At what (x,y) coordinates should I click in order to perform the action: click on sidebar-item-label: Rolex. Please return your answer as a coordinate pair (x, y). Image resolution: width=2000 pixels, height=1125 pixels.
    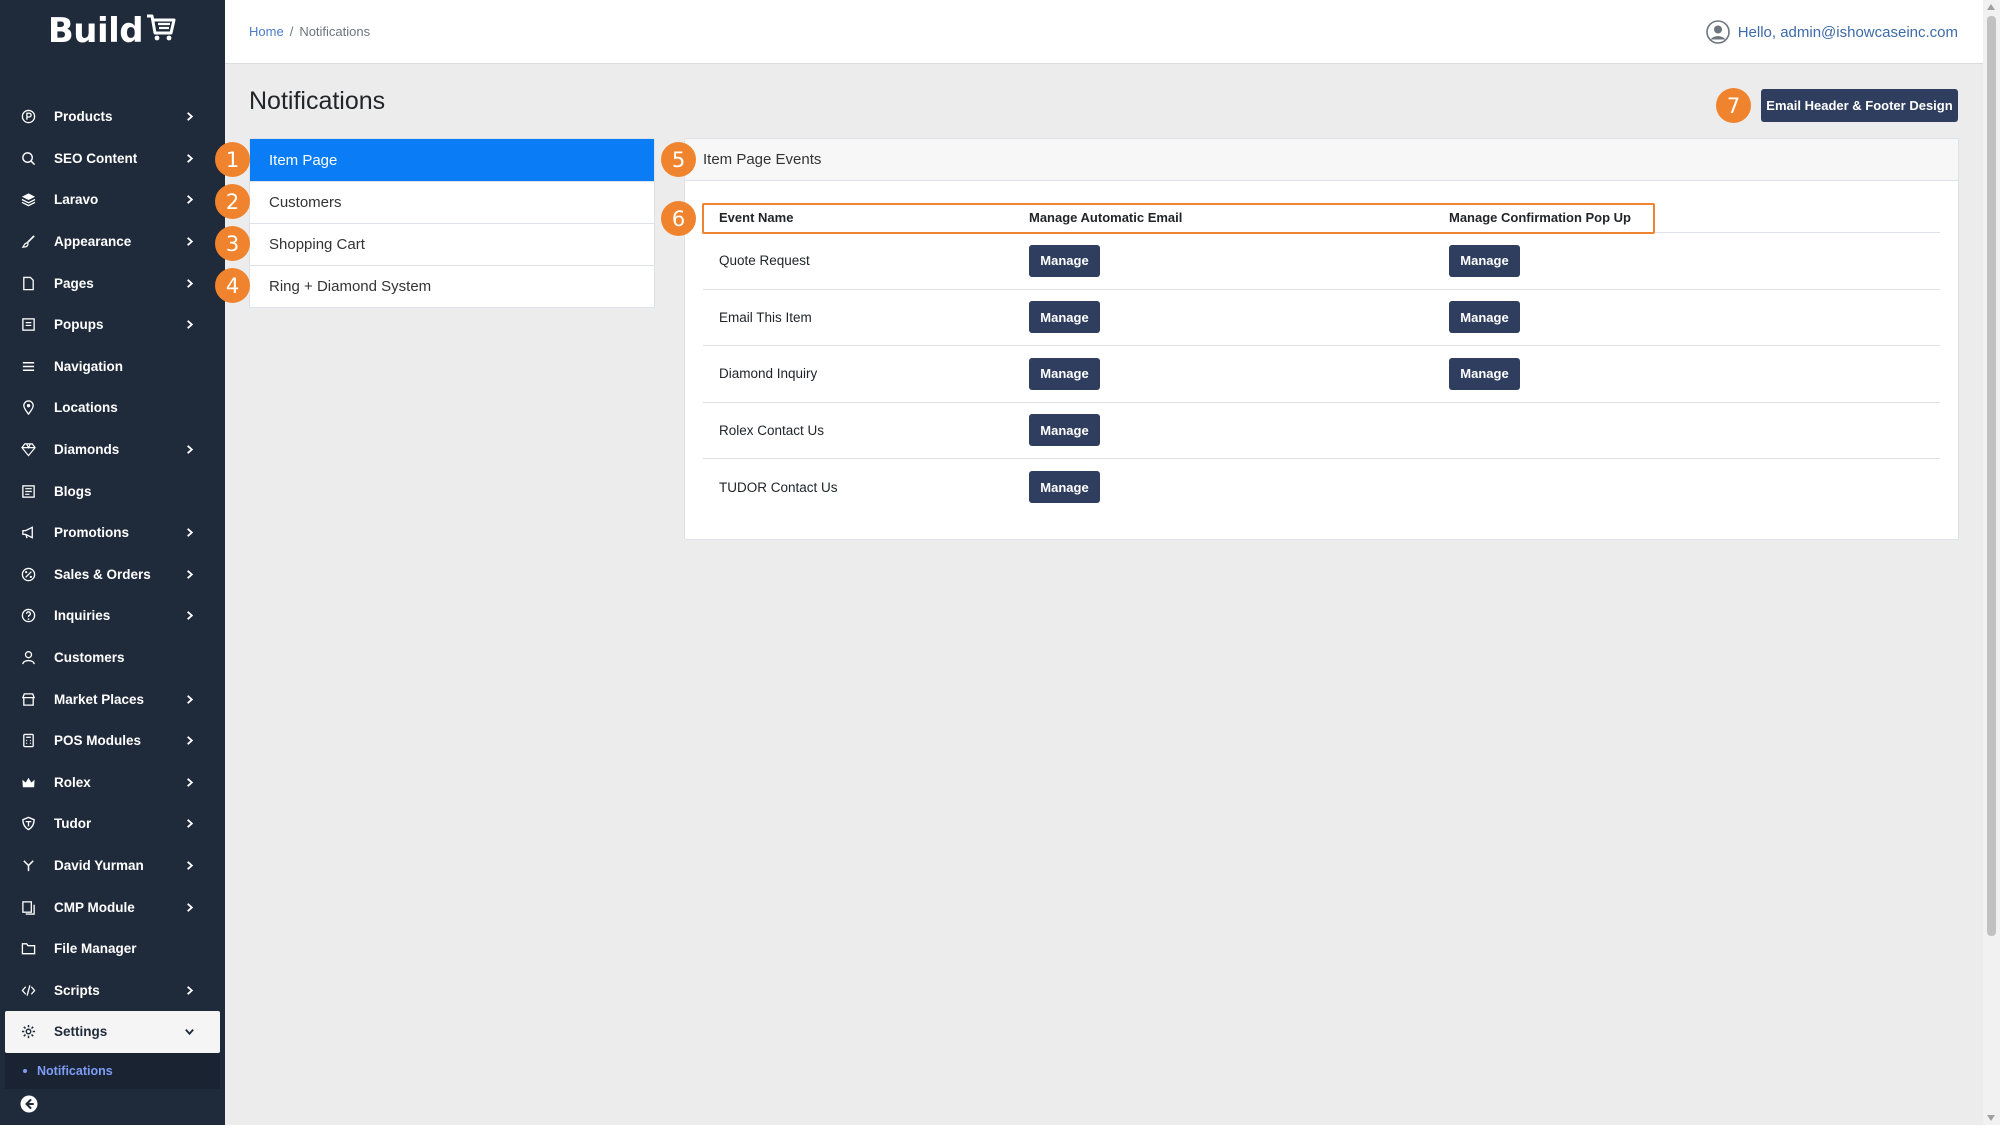
    Looking at the image, I should click on (72, 782).